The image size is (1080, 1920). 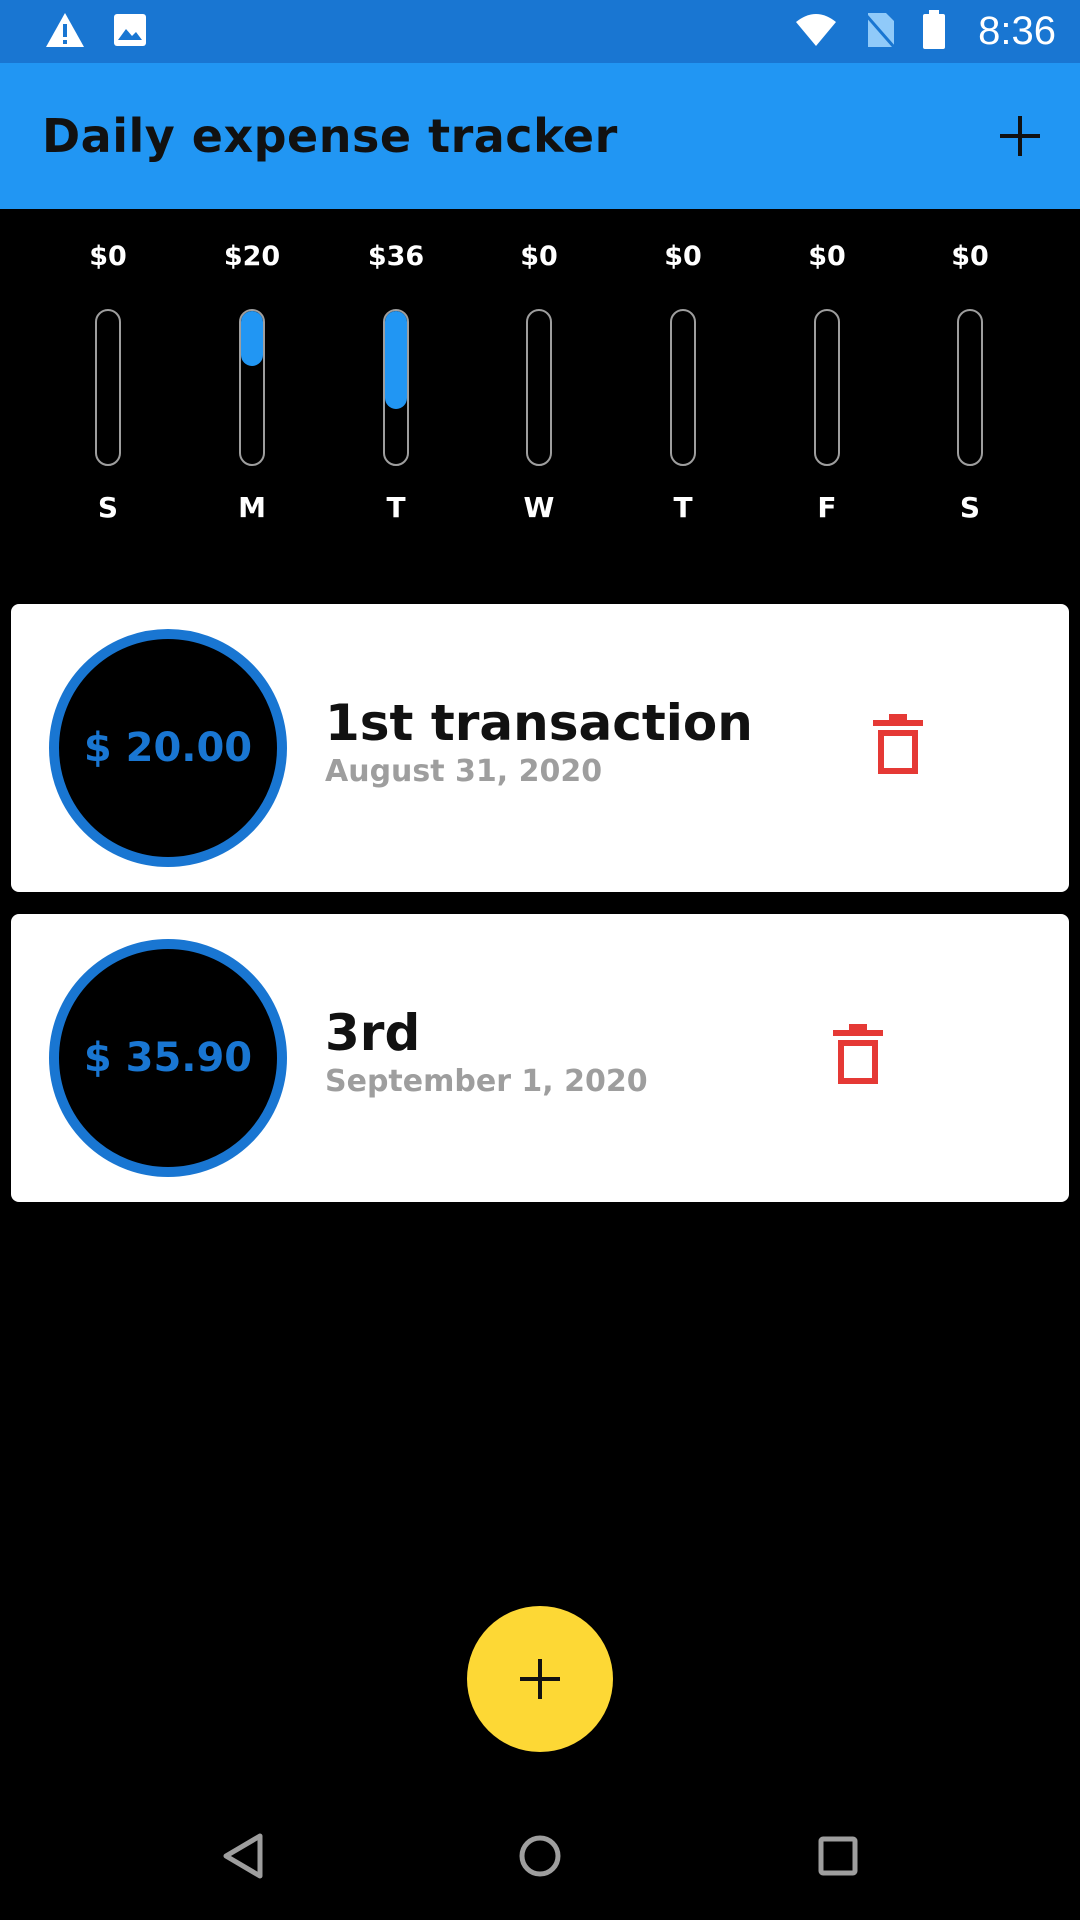 I want to click on status-right: 8:36, so click(x=925, y=31).